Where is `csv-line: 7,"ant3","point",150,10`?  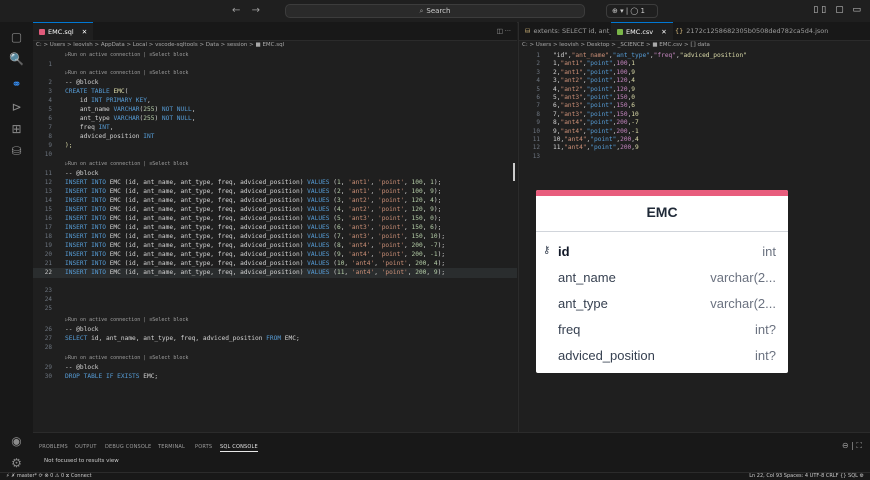
csv-line: 7,"ant3","point",150,10 is located at coordinates (596, 114).